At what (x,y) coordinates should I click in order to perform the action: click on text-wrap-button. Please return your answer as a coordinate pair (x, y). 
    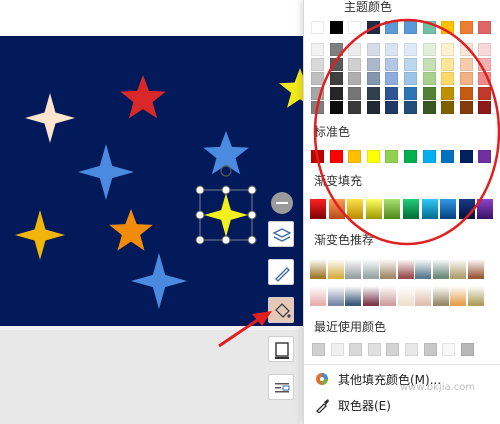
    Looking at the image, I should click on (281, 387).